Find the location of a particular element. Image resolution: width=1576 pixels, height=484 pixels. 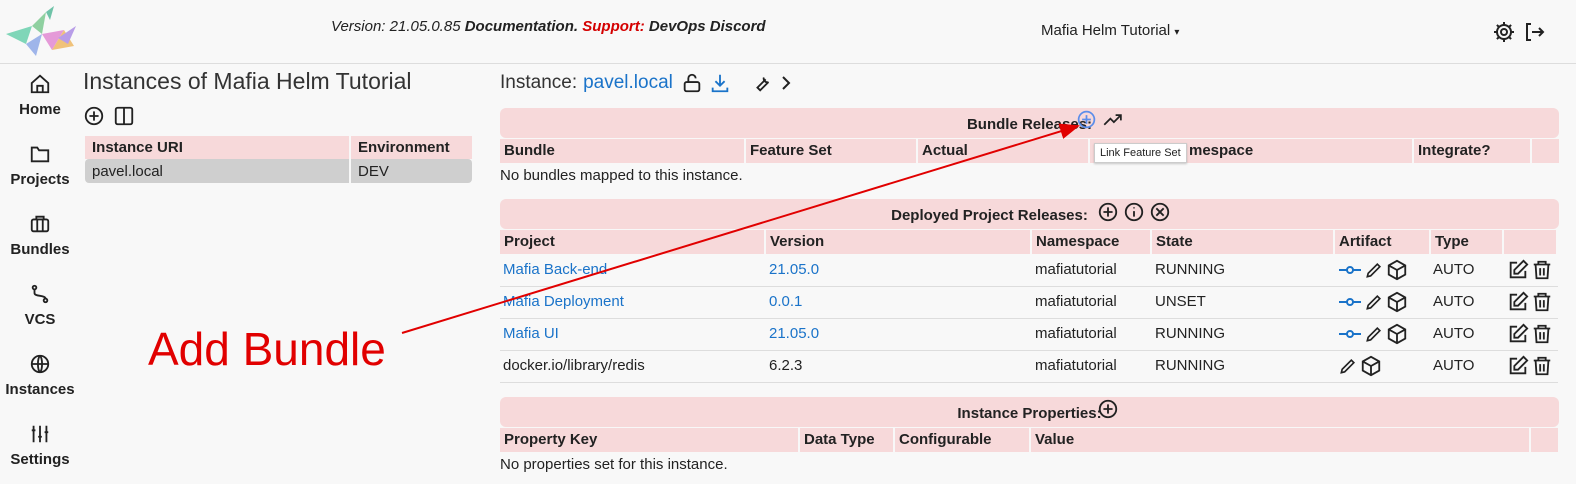

column-header: Data Type is located at coordinates (846, 440).